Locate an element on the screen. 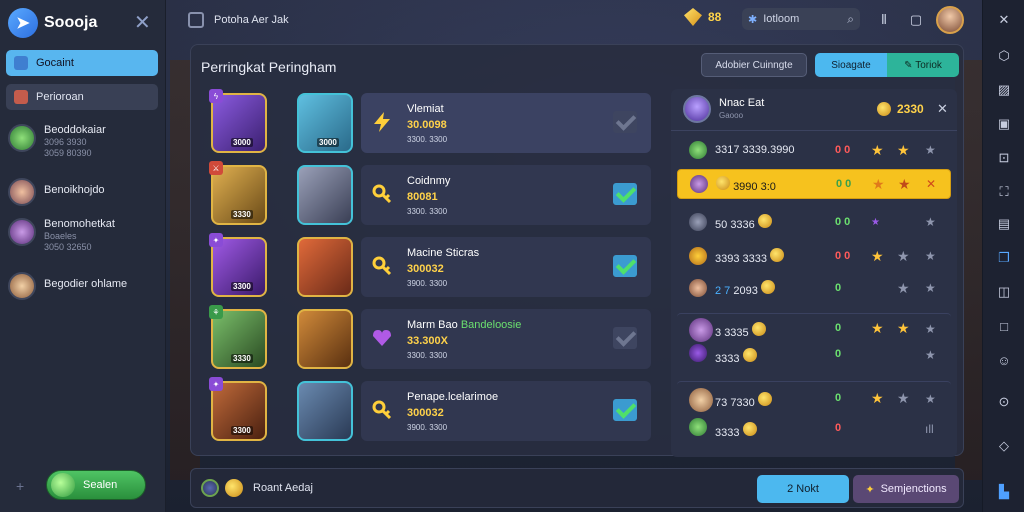 The image size is (1024, 512). row-score: 73 7330 is located at coordinates (743, 400).